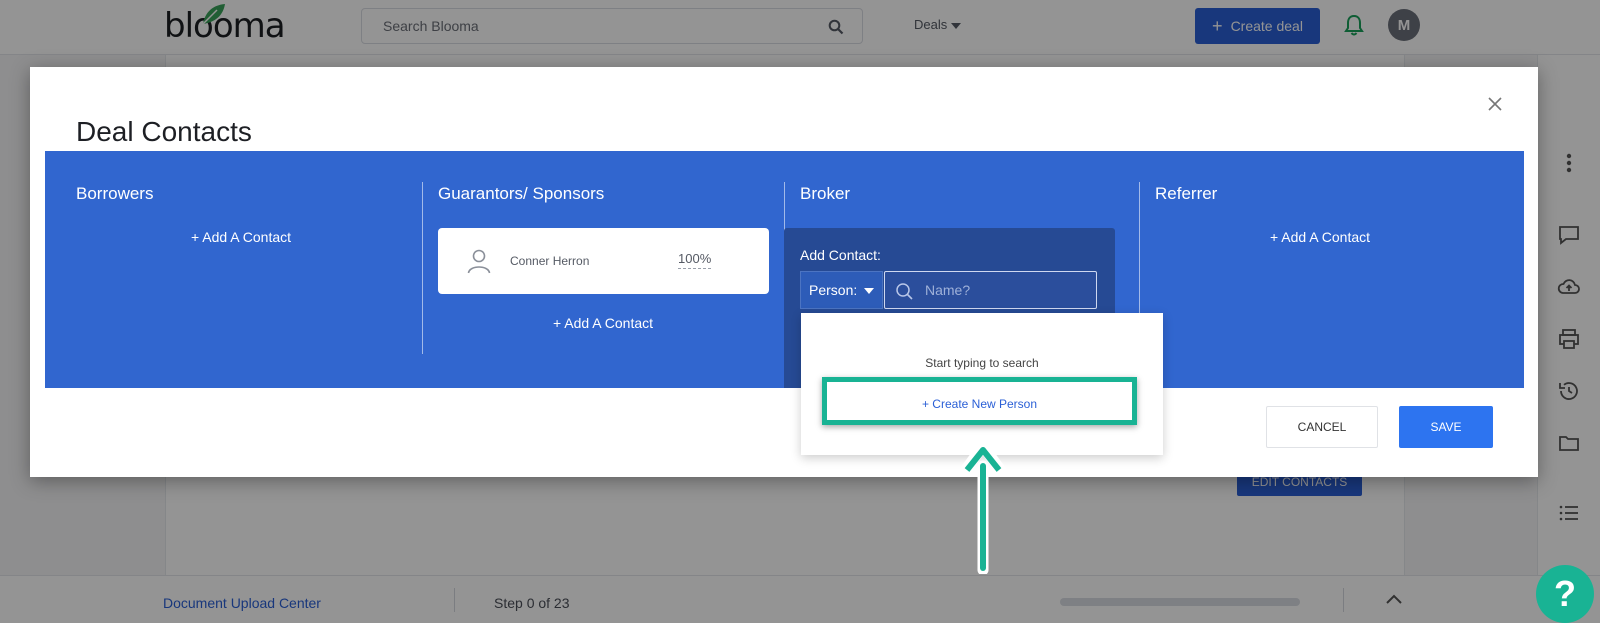  What do you see at coordinates (1320, 237) in the screenshot?
I see `add-referrer-link: + Add A Contact` at bounding box center [1320, 237].